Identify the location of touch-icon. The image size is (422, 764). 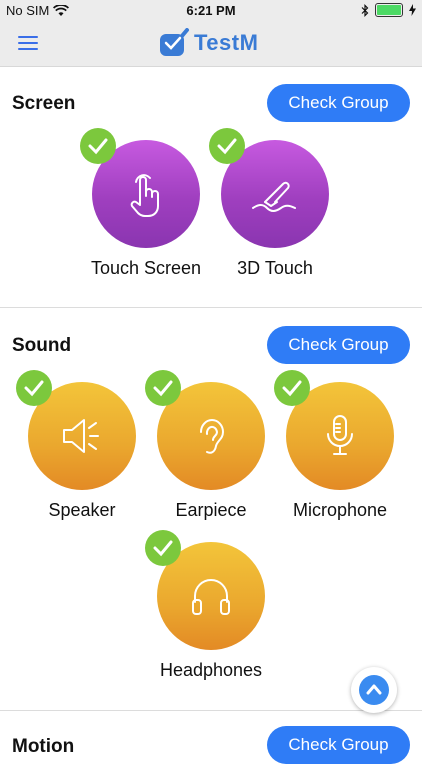
(144, 195).